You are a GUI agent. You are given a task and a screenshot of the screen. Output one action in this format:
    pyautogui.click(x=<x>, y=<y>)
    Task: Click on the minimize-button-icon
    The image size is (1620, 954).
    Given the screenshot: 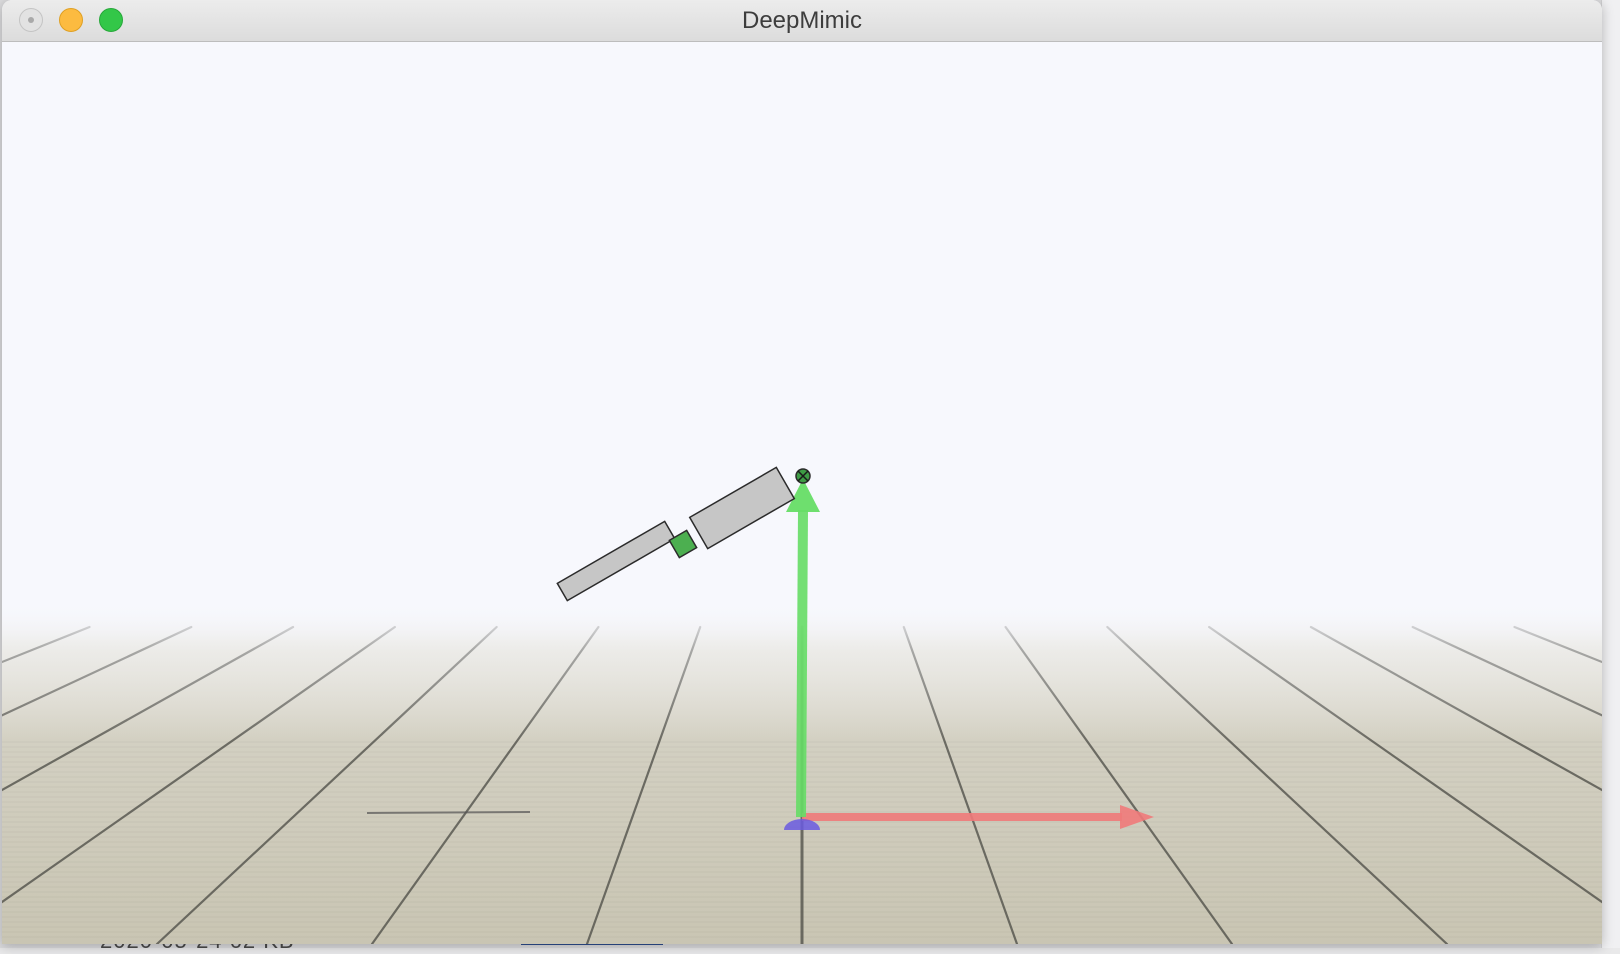 What is the action you would take?
    pyautogui.click(x=71, y=20)
    